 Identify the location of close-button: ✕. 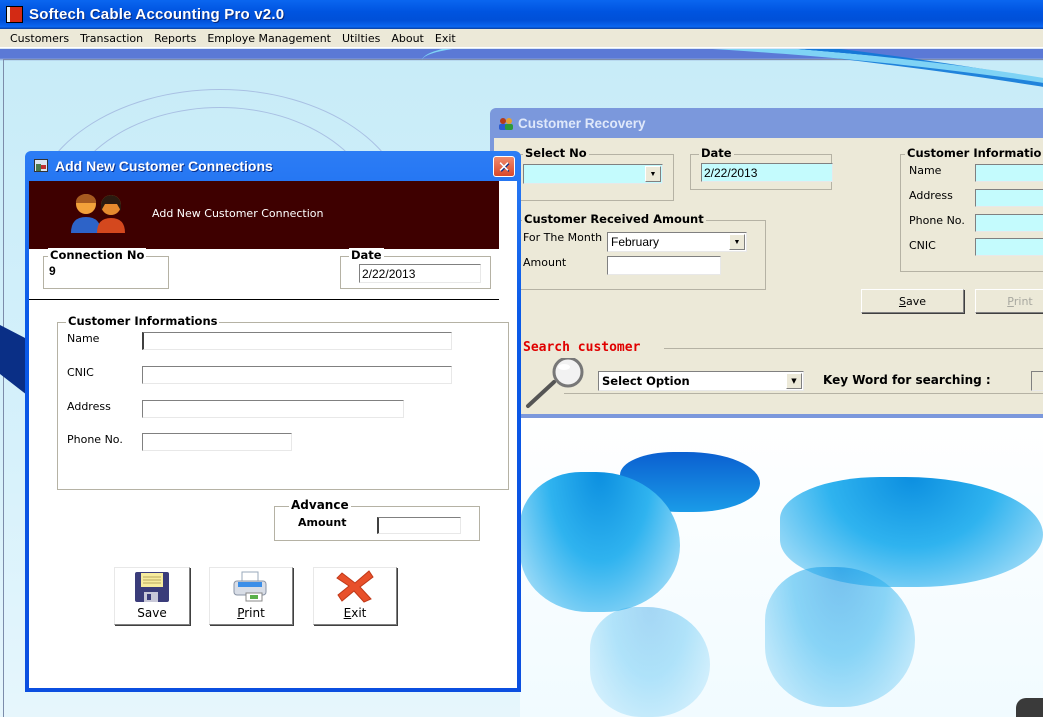
(504, 166).